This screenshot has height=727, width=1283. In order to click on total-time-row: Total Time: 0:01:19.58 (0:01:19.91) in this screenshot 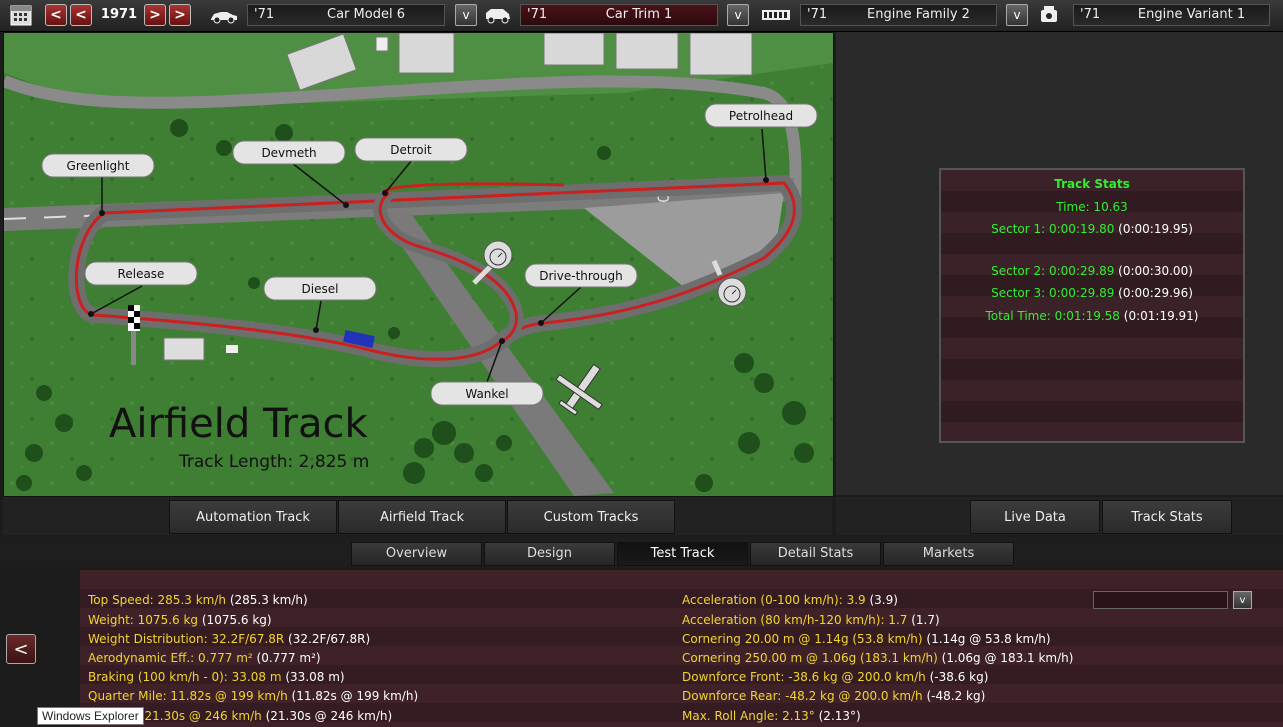, I will do `click(1092, 316)`.